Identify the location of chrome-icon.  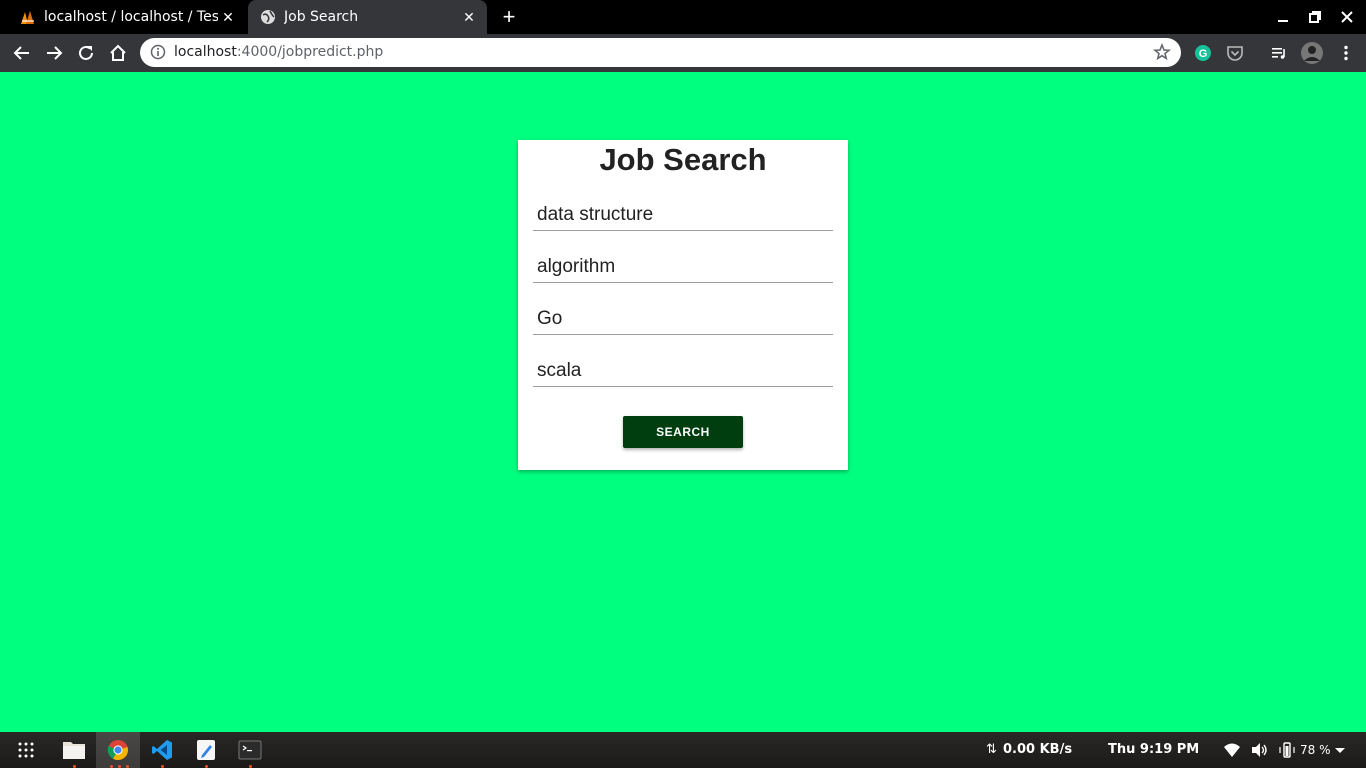
(118, 750).